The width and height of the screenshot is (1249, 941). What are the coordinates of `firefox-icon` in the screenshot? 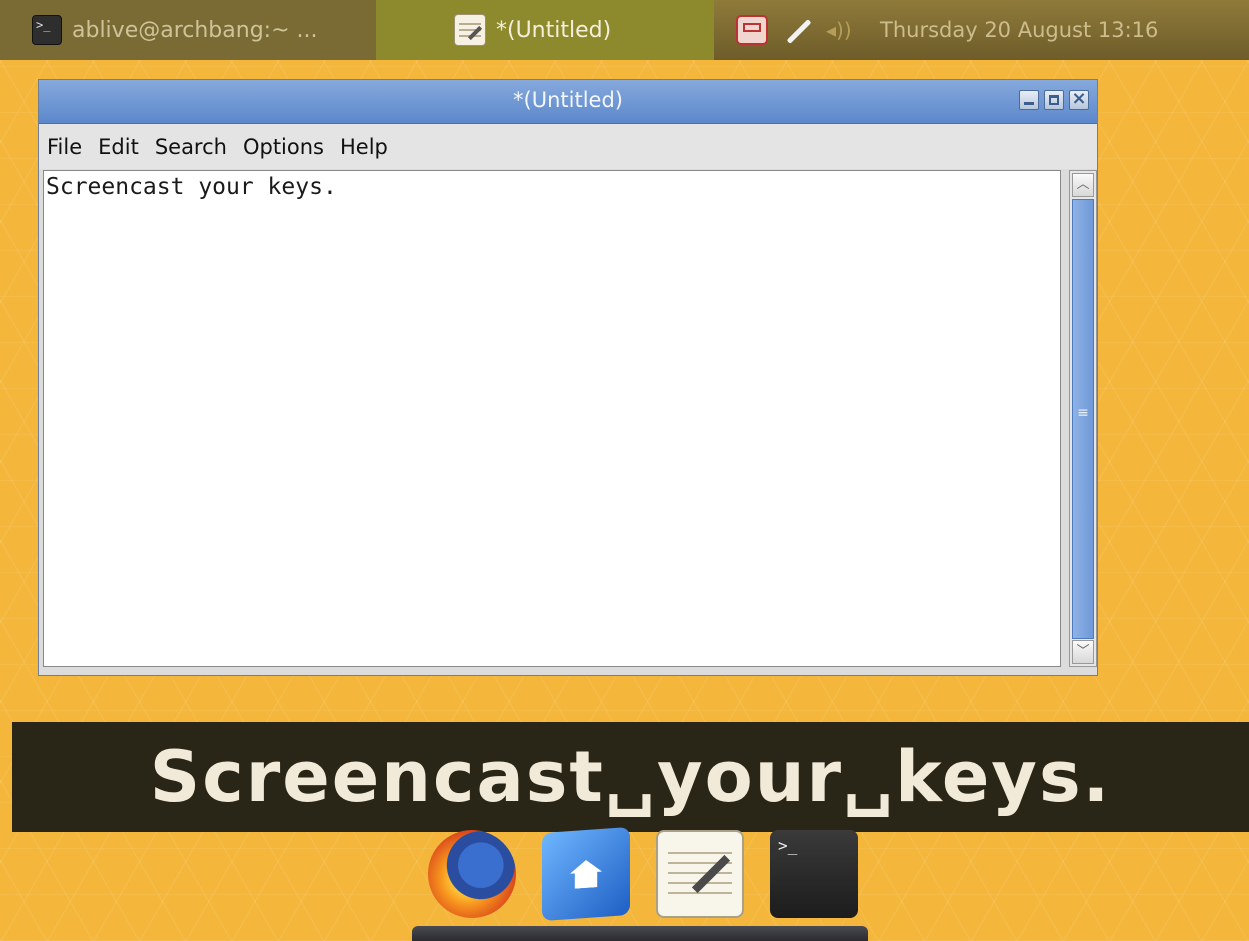 It's located at (472, 874).